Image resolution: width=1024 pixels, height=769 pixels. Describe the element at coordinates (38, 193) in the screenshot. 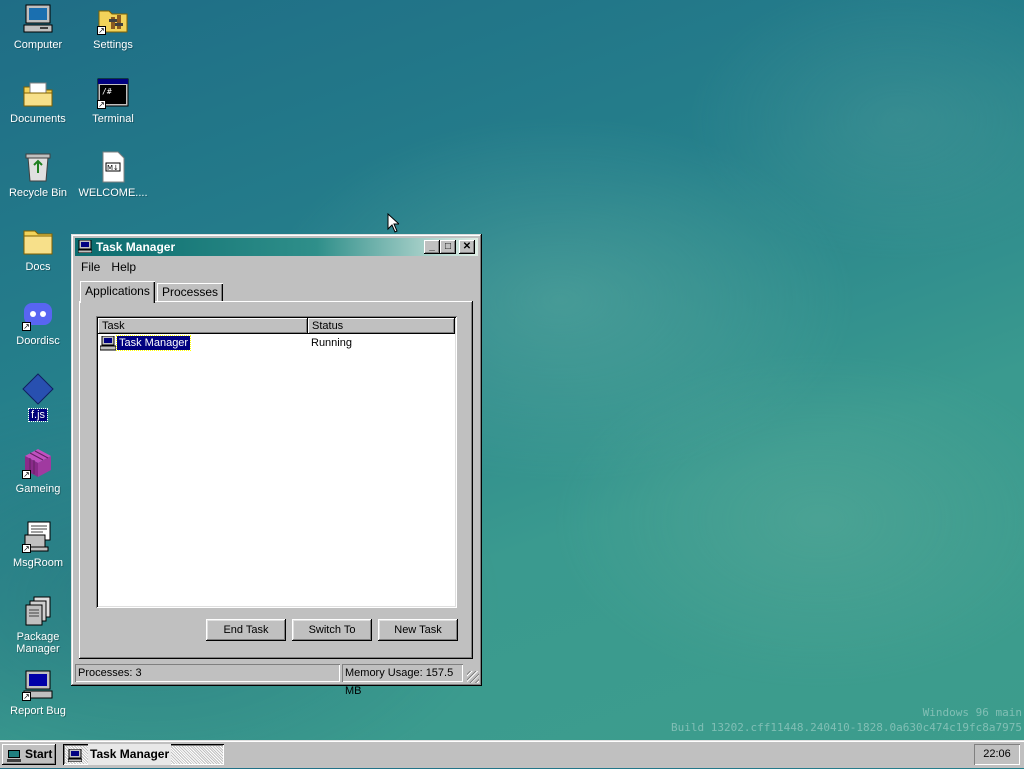

I see `desktop-icon-label: Recycle Bin` at that location.